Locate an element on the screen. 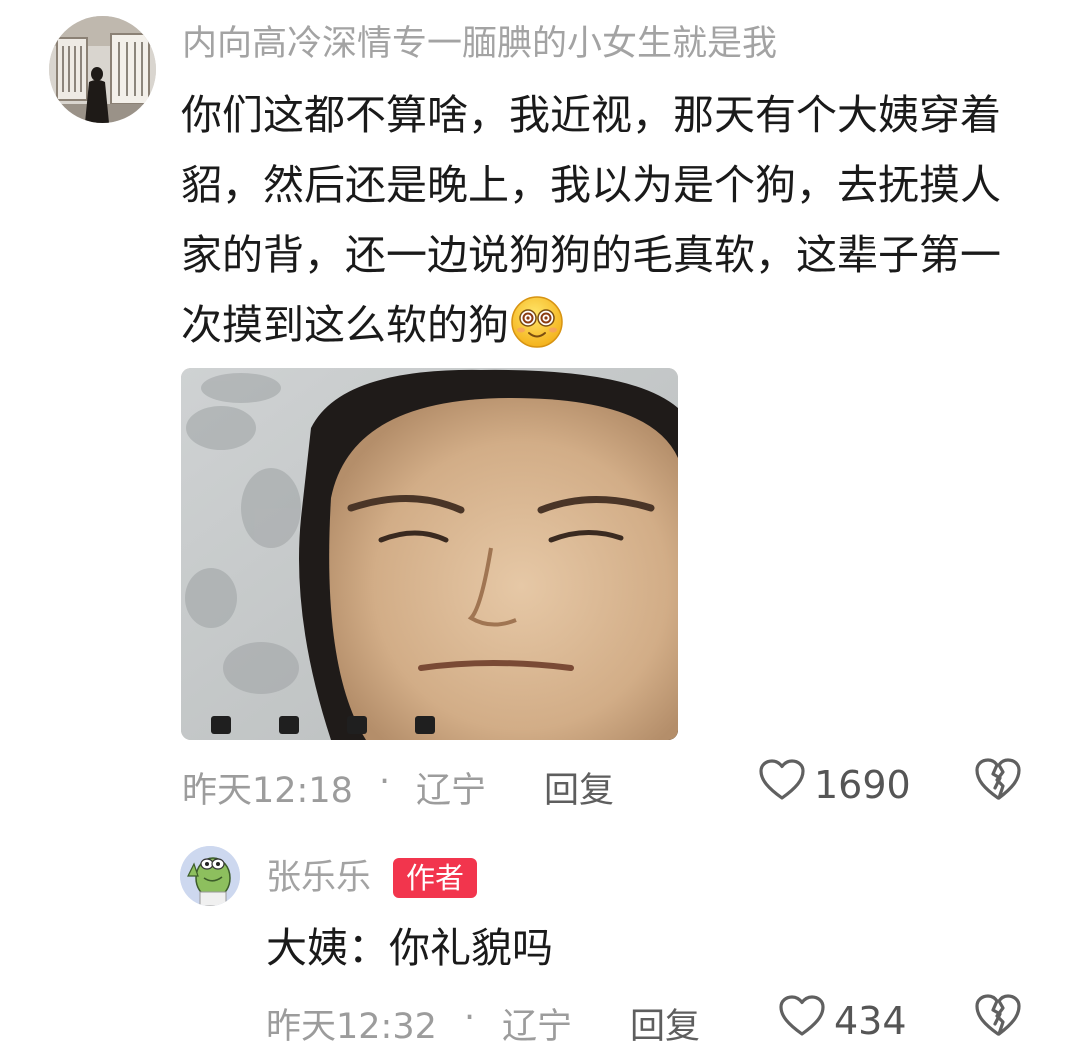 This screenshot has height=1060, width=1080. like-count: 434 is located at coordinates (870, 1020).